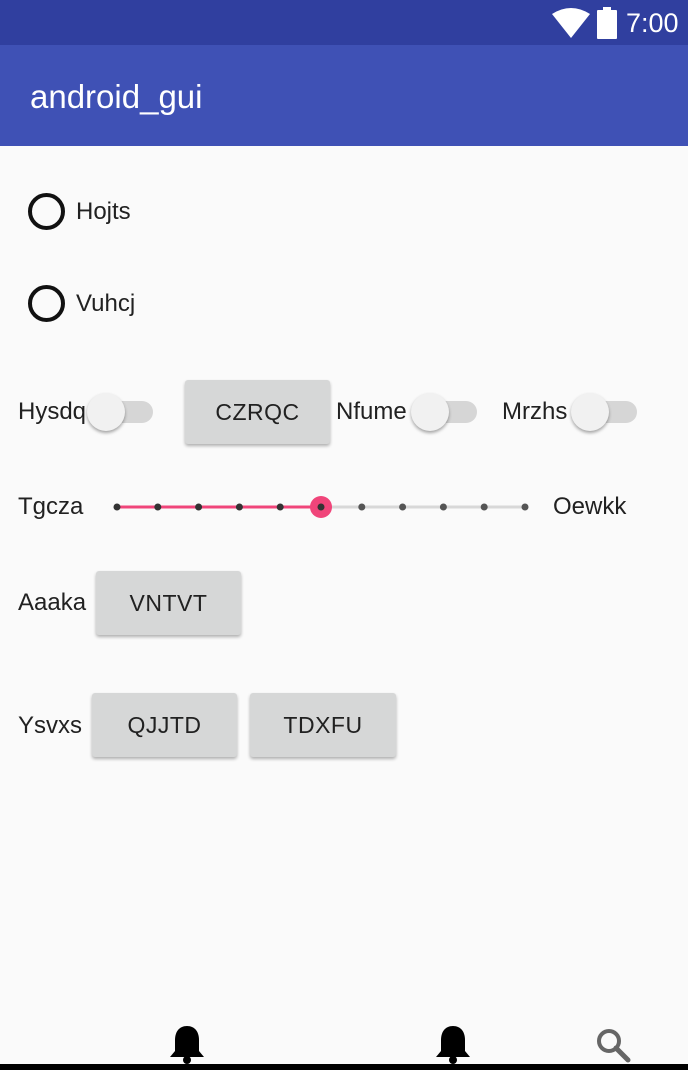 This screenshot has height=1070, width=688. What do you see at coordinates (52, 602) in the screenshot?
I see `row-label-aaaka: Aaaka` at bounding box center [52, 602].